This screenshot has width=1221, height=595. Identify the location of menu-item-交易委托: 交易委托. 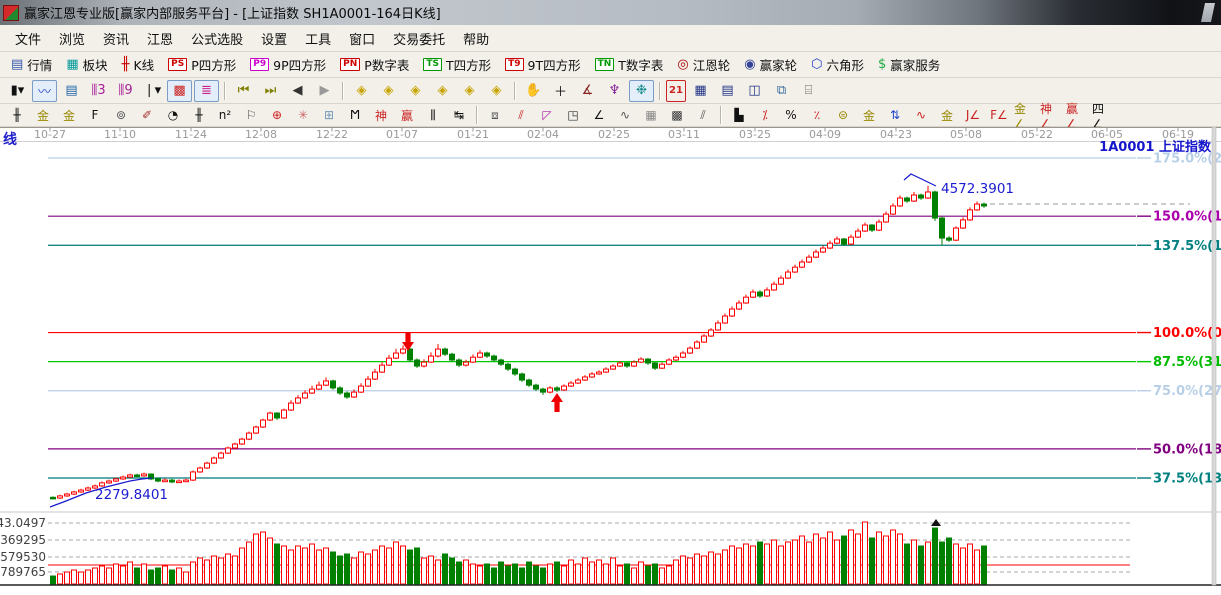
(419, 38).